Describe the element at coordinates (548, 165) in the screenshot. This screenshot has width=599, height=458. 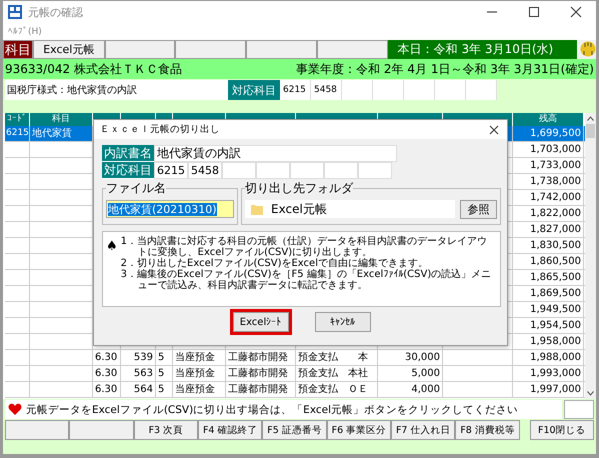
I see `table-cell: 1,733,000` at that location.